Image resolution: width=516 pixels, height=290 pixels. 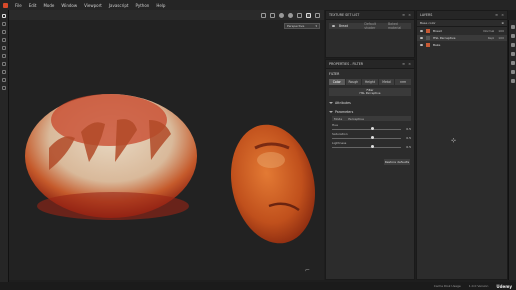 I want to click on texture-set-list-title: TEXTURE SET LIST, so click(x=344, y=15).